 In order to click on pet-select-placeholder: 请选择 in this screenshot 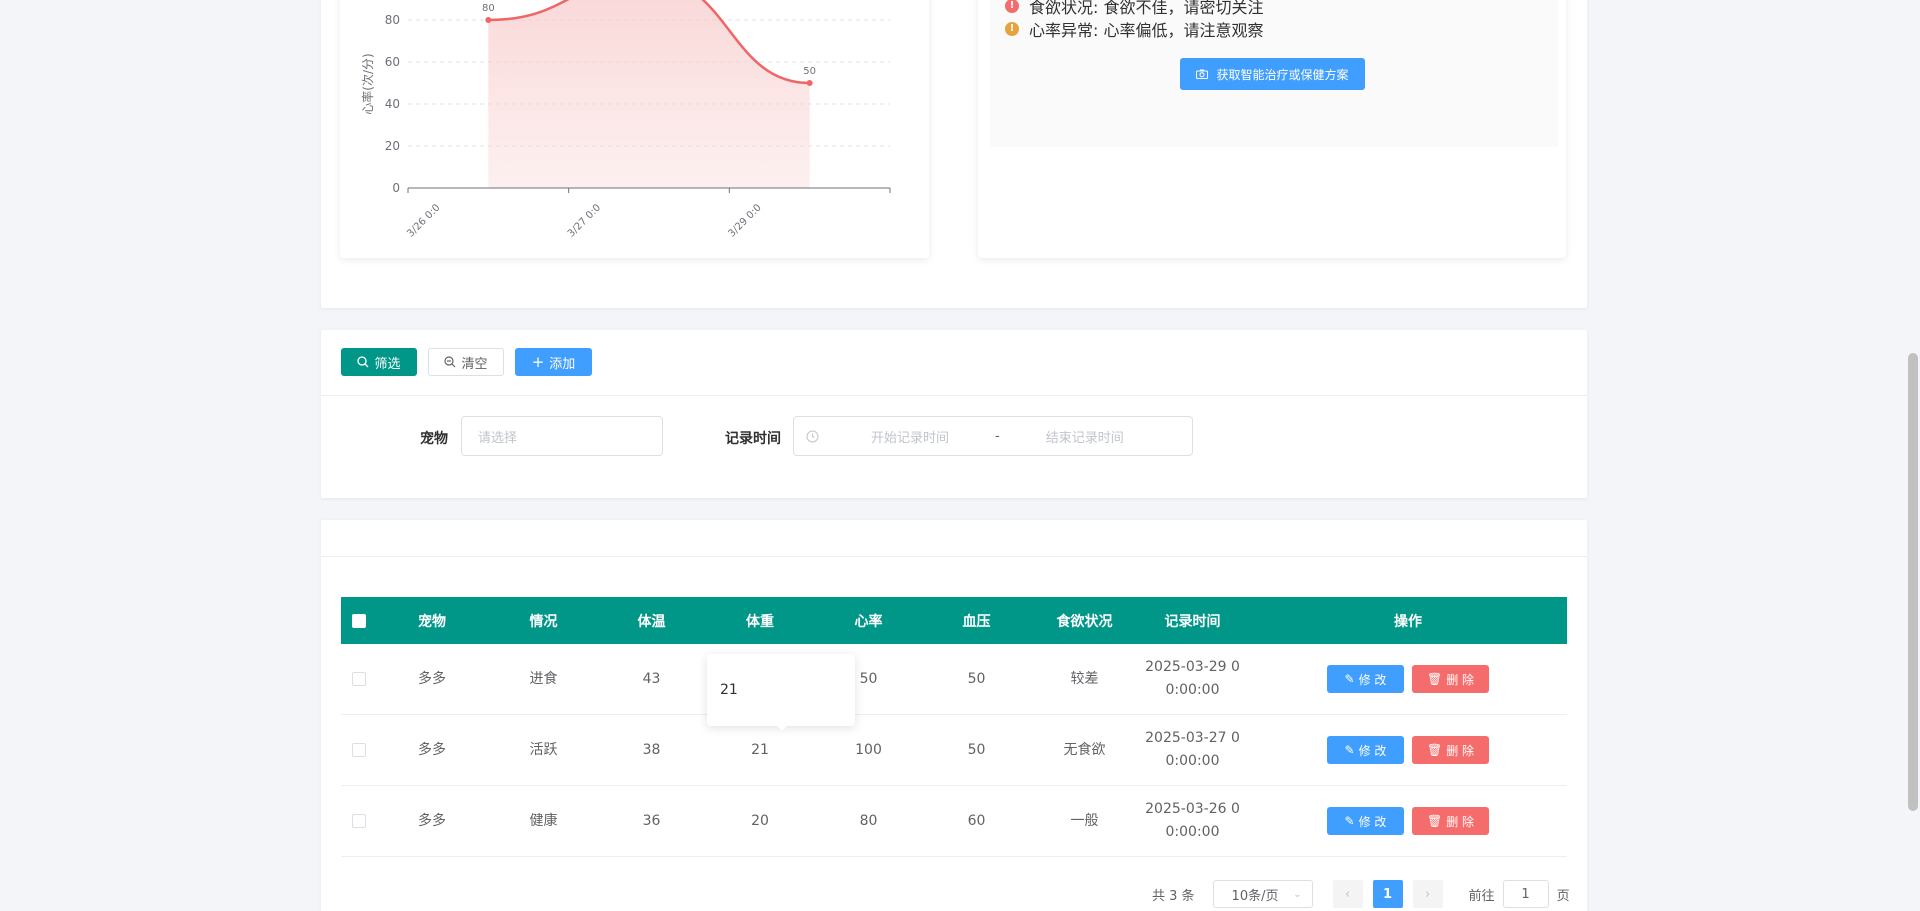, I will do `click(498, 438)`.